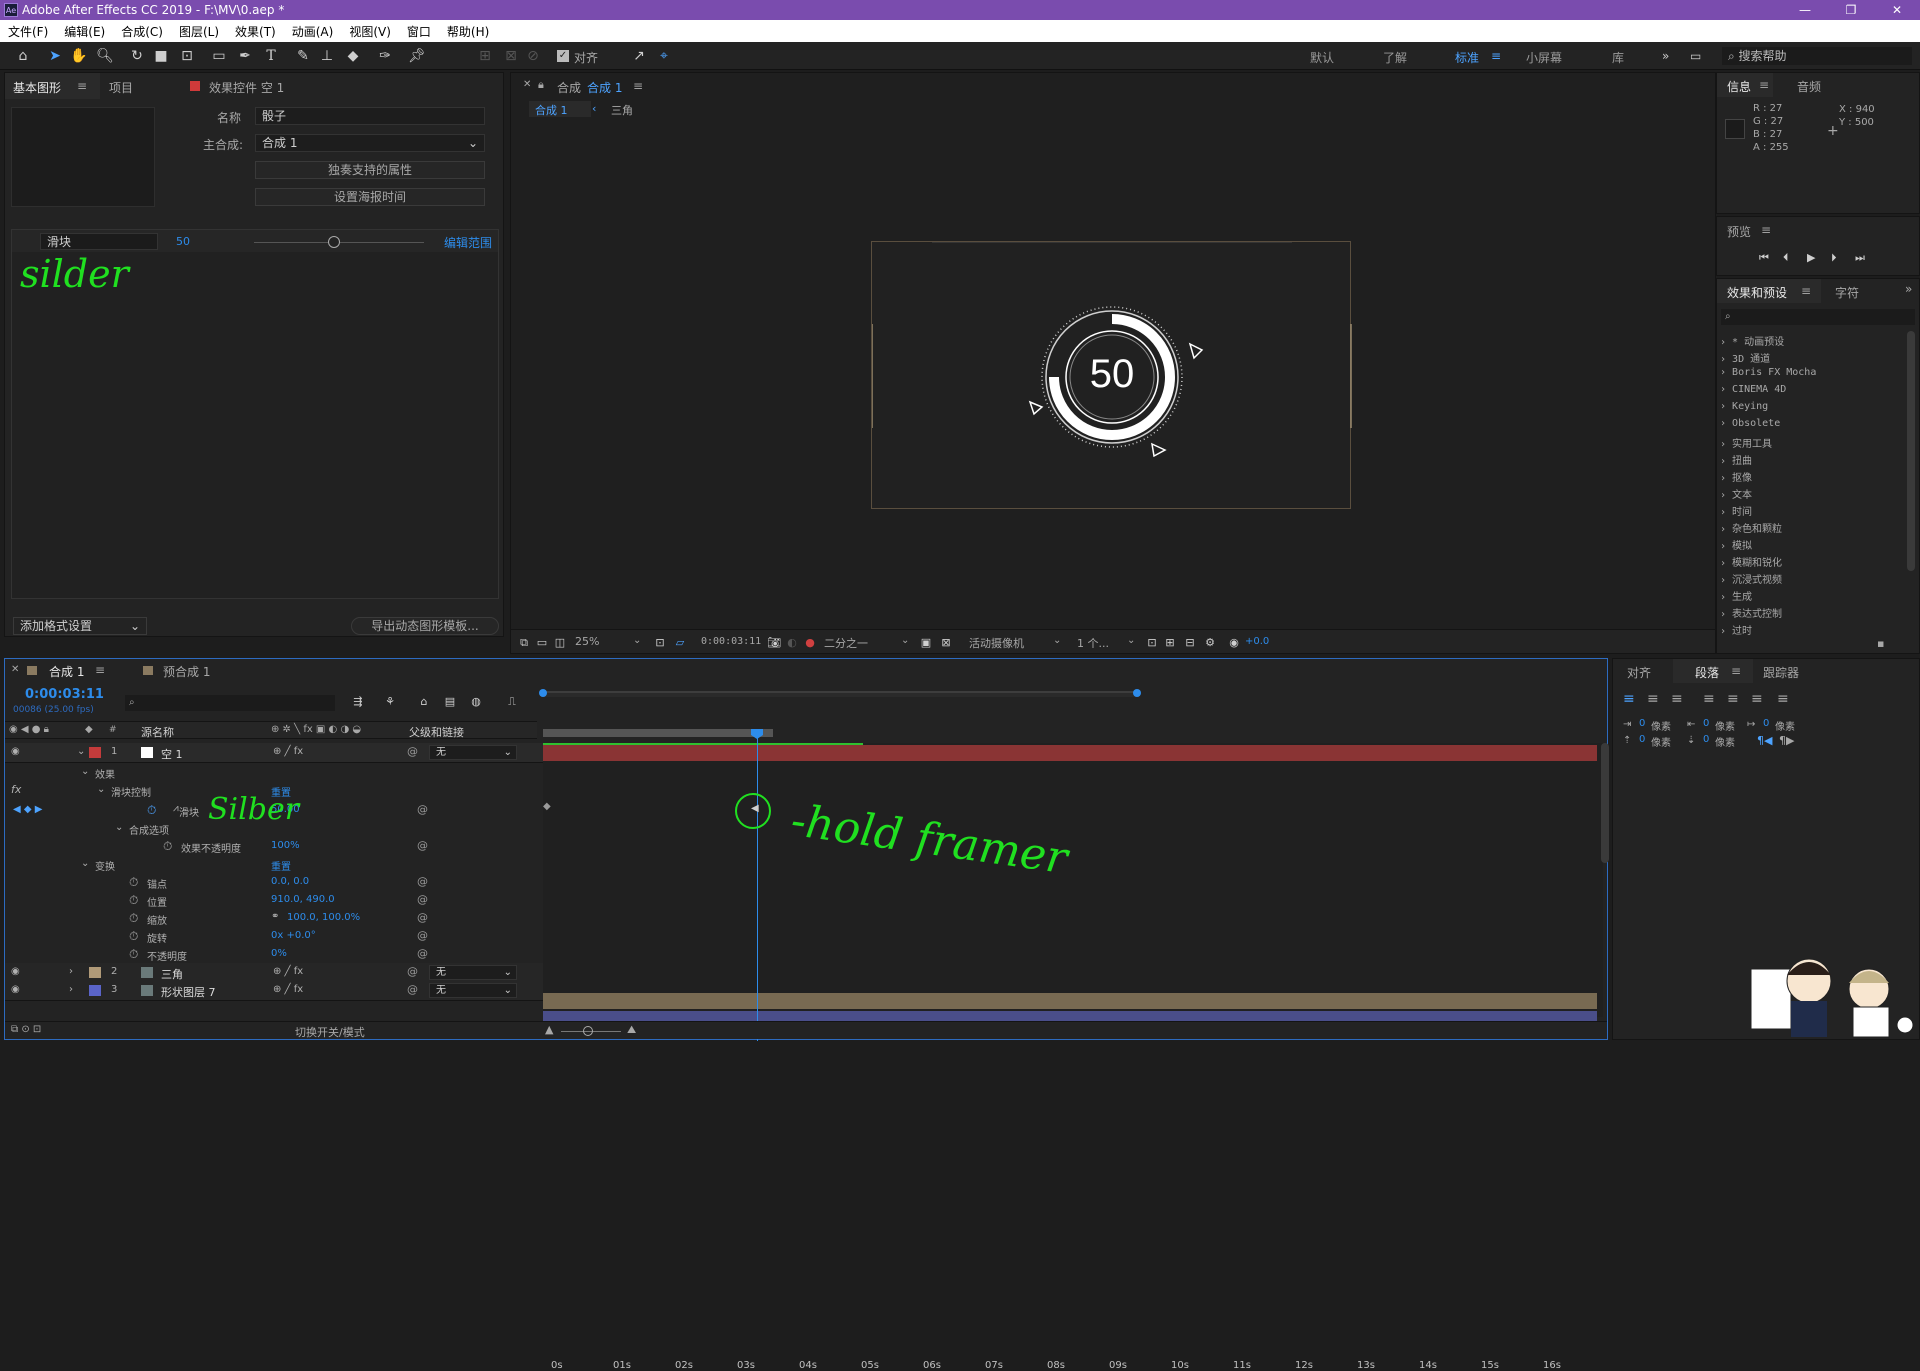 The height and width of the screenshot is (1371, 1920). What do you see at coordinates (511, 56) in the screenshot?
I see `world-axis-icon: ⊠` at bounding box center [511, 56].